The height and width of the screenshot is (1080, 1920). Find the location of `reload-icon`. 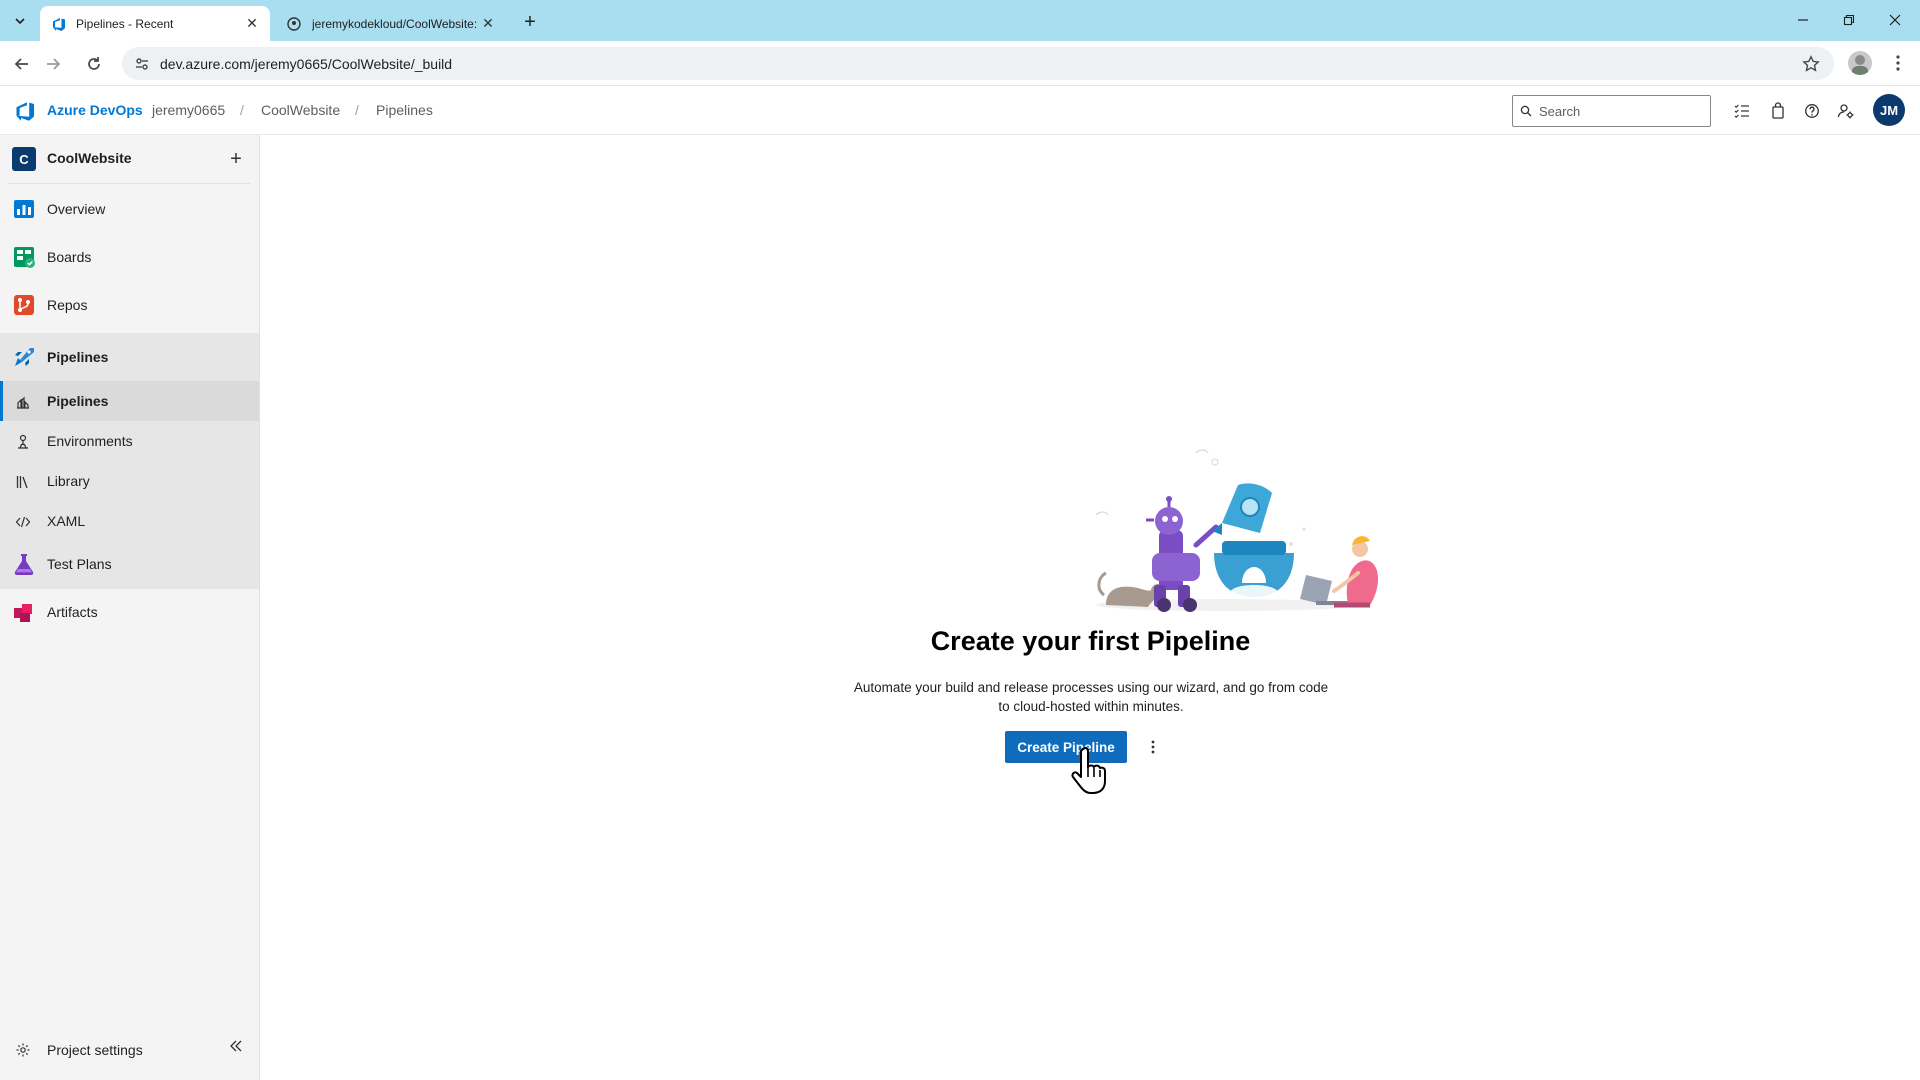

reload-icon is located at coordinates (94, 64).